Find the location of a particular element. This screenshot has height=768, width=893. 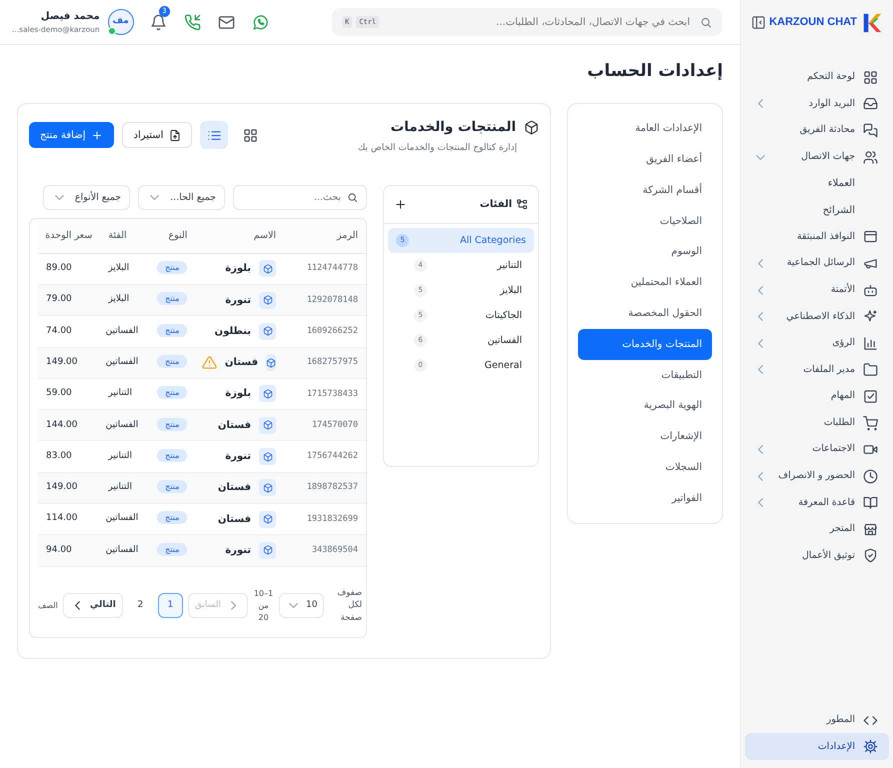

notifications-icon is located at coordinates (159, 22).